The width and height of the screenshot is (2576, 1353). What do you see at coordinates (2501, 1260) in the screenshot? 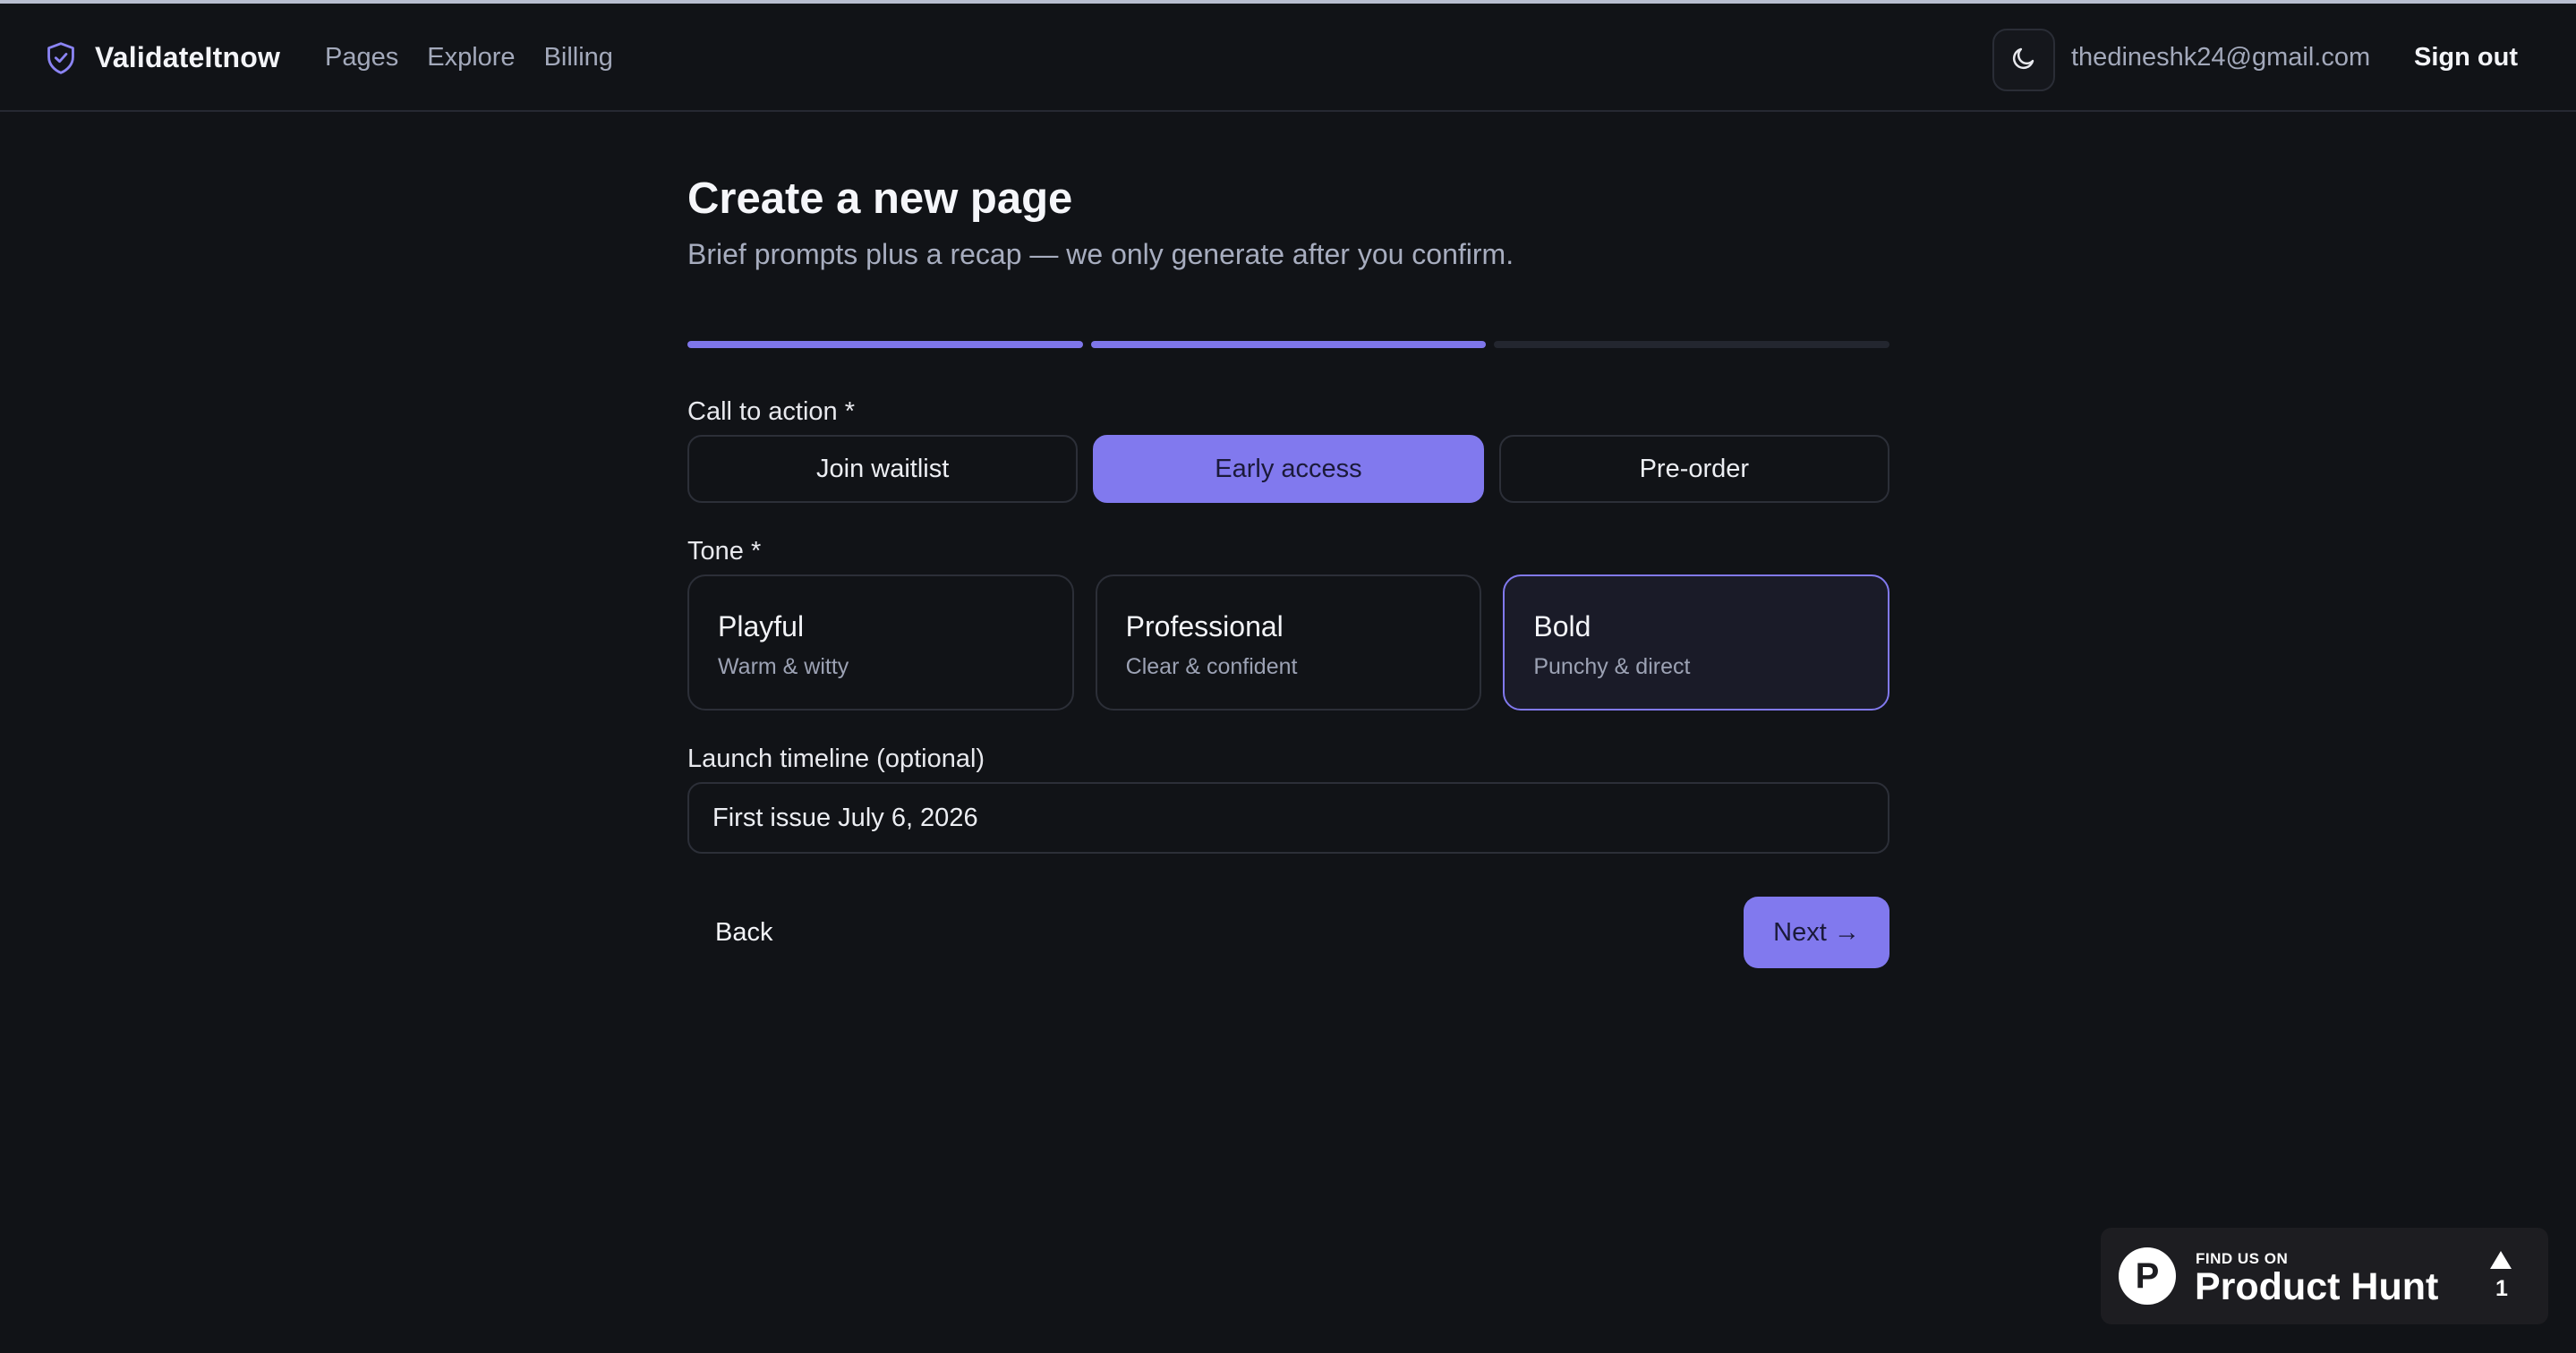
I see `upvote-triangle-icon` at bounding box center [2501, 1260].